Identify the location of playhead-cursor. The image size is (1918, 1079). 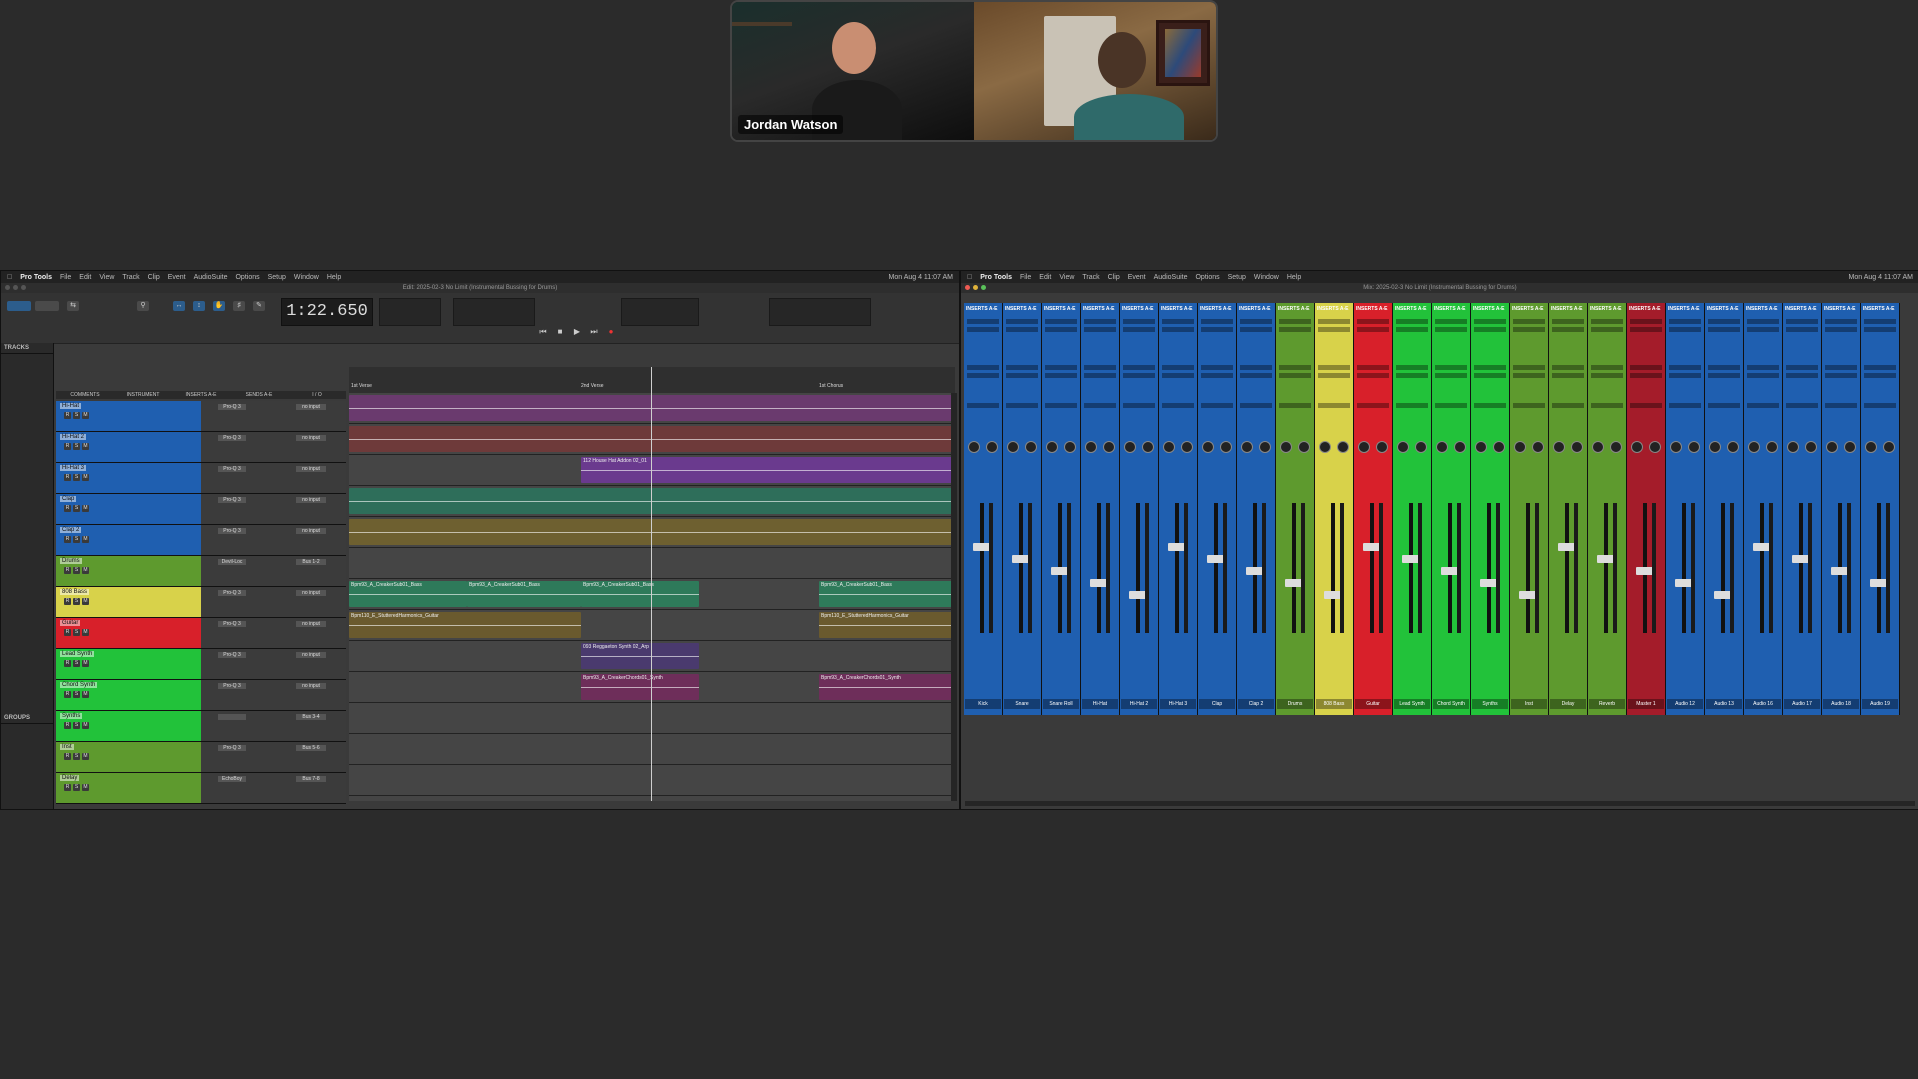
(651, 584).